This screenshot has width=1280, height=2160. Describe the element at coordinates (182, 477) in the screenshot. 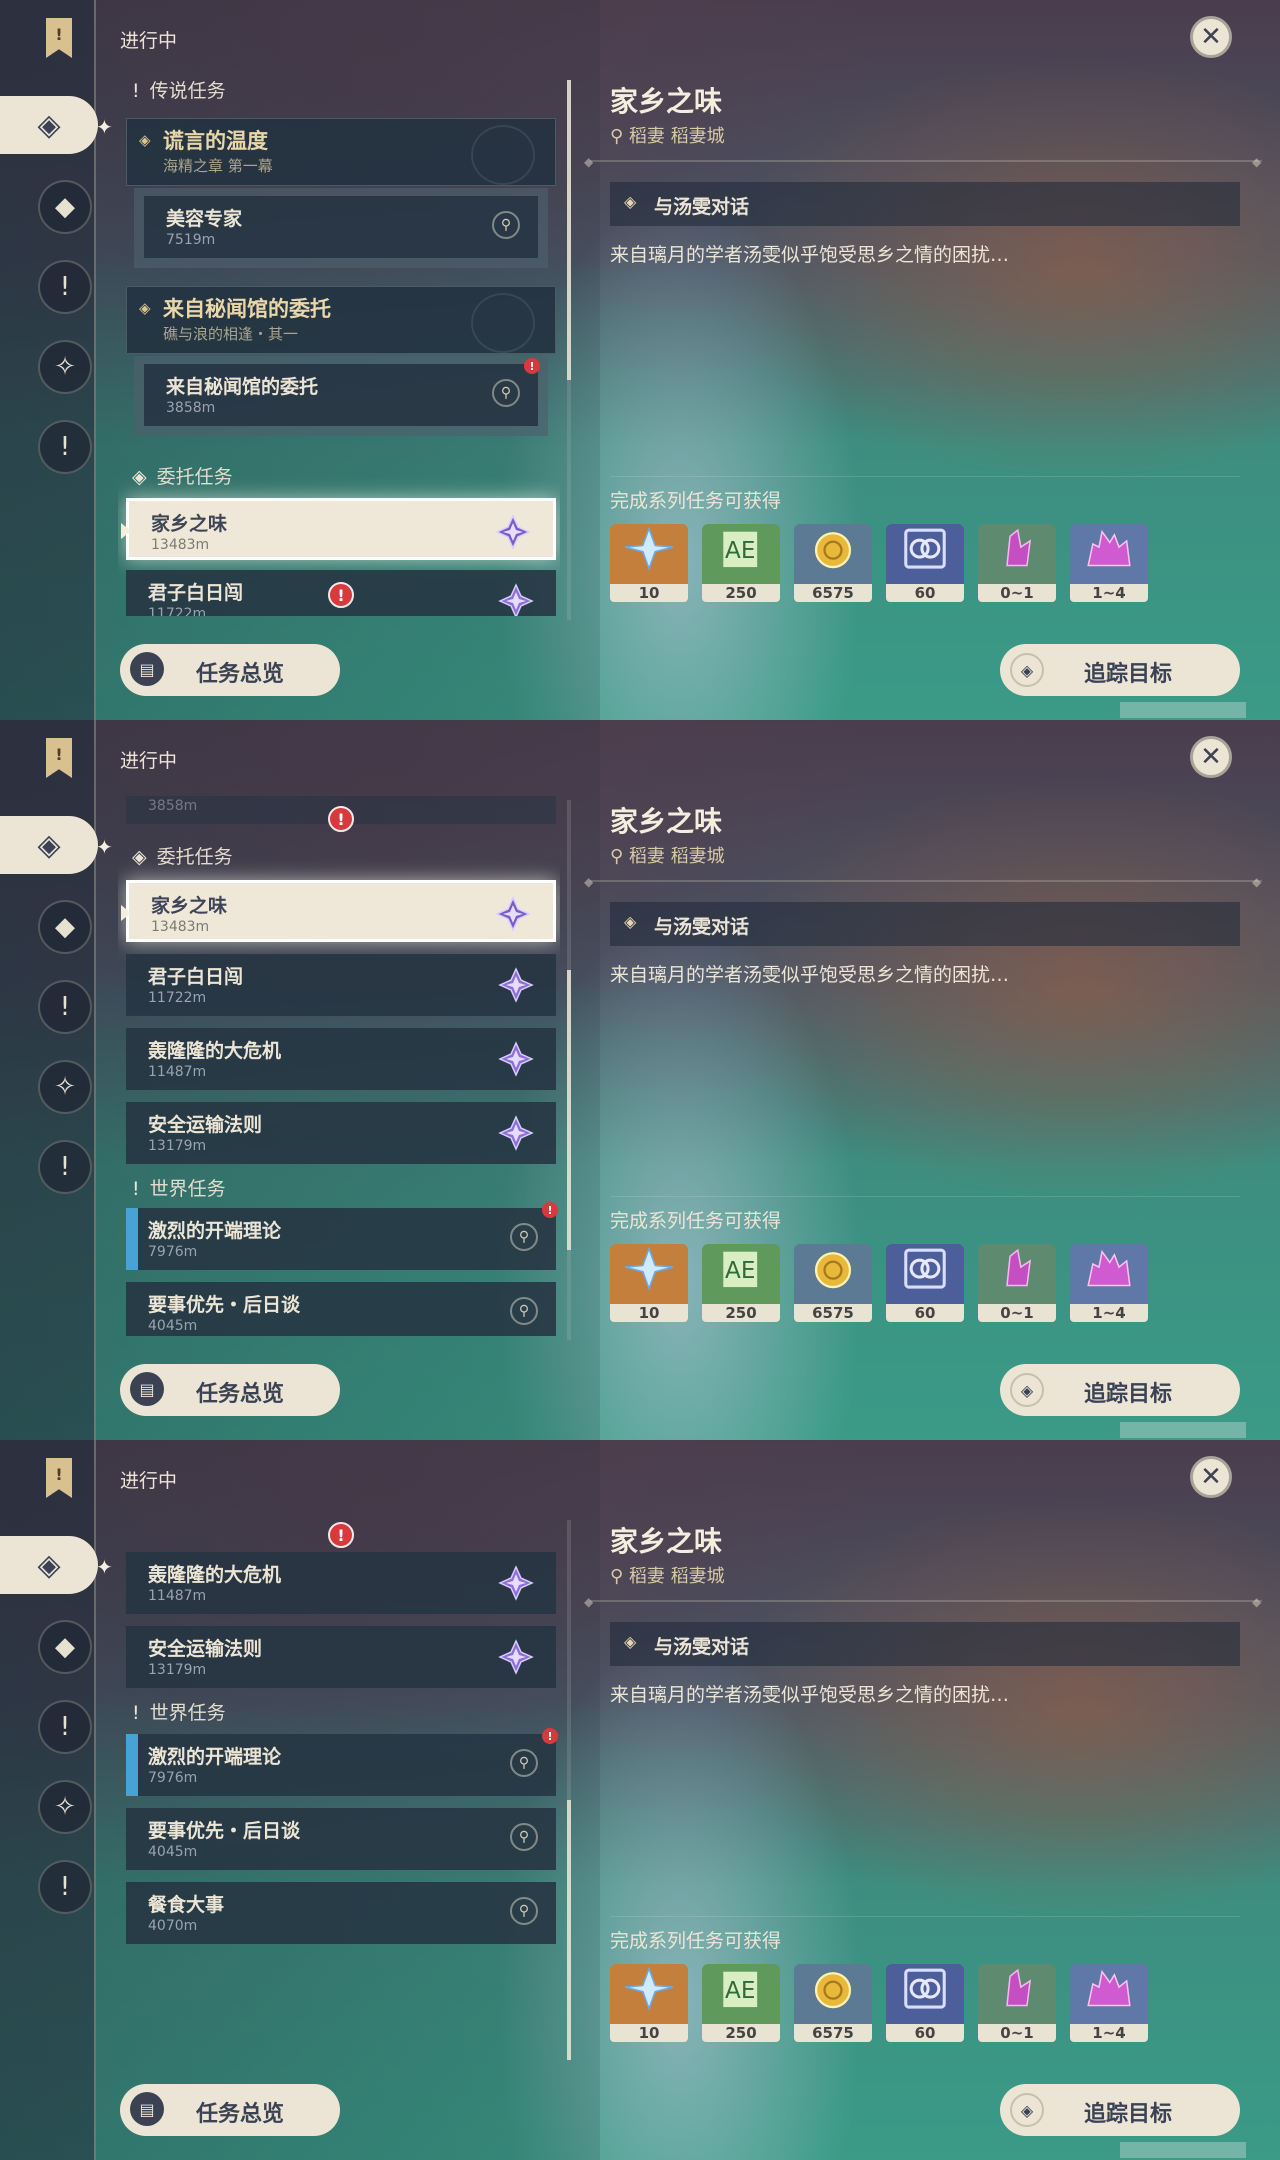

I see `section-header-commission: ◈ 委托任务` at that location.